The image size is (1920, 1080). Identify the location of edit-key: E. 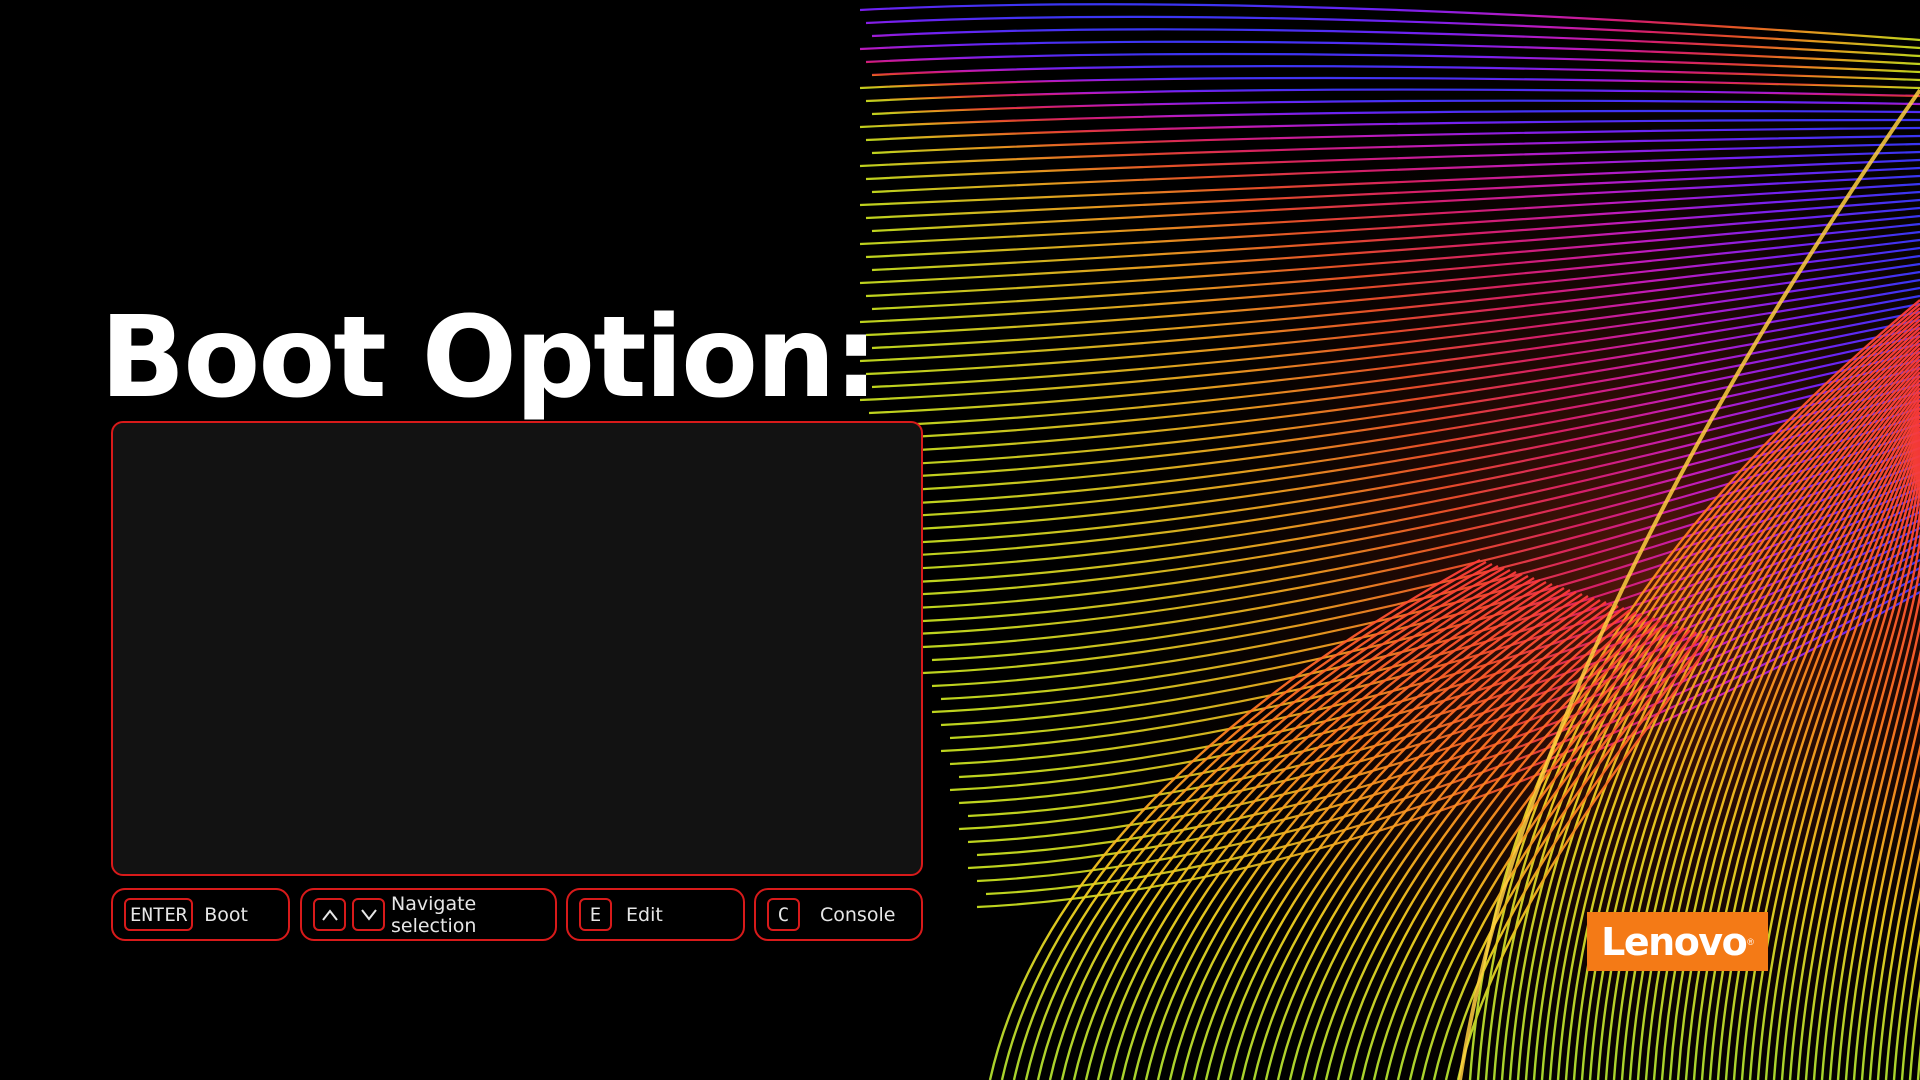
(595, 914).